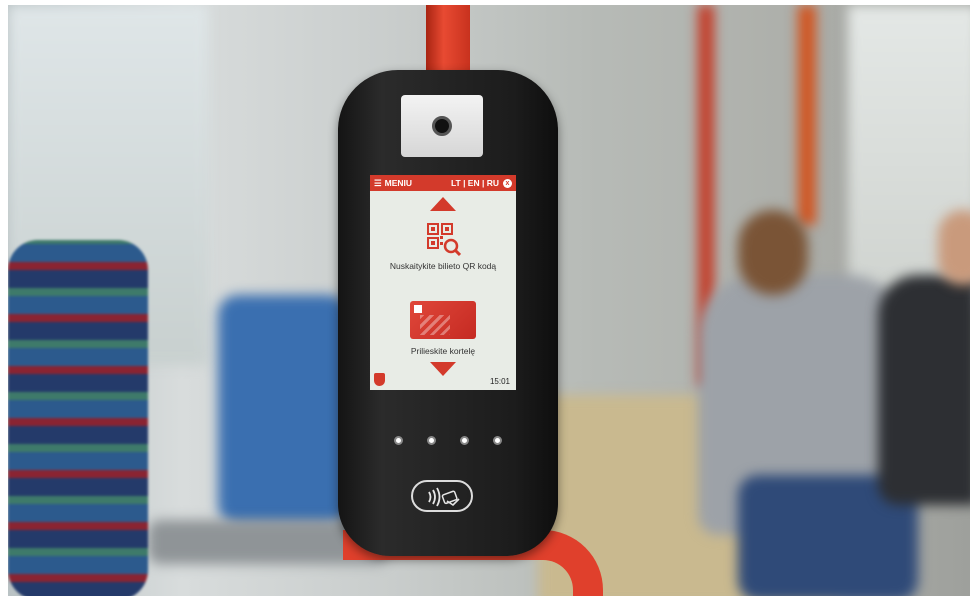  I want to click on clock-time: 15:01, so click(499, 381).